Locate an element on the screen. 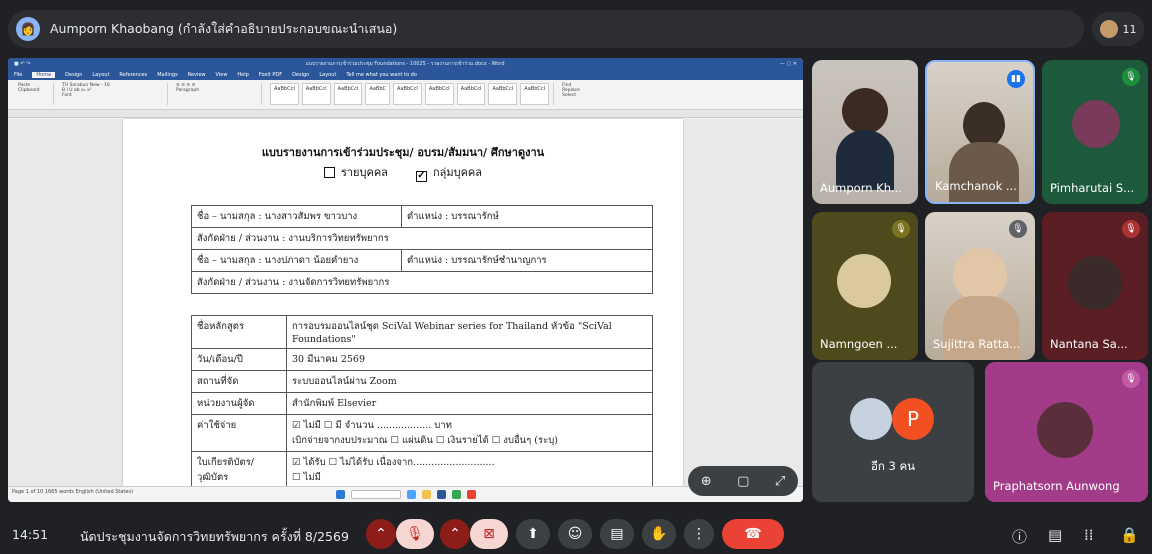 The width and height of the screenshot is (1152, 554). table-row: สถานที่จัด ระบบออนไลน์ผ่าน Zoom is located at coordinates (422, 381).